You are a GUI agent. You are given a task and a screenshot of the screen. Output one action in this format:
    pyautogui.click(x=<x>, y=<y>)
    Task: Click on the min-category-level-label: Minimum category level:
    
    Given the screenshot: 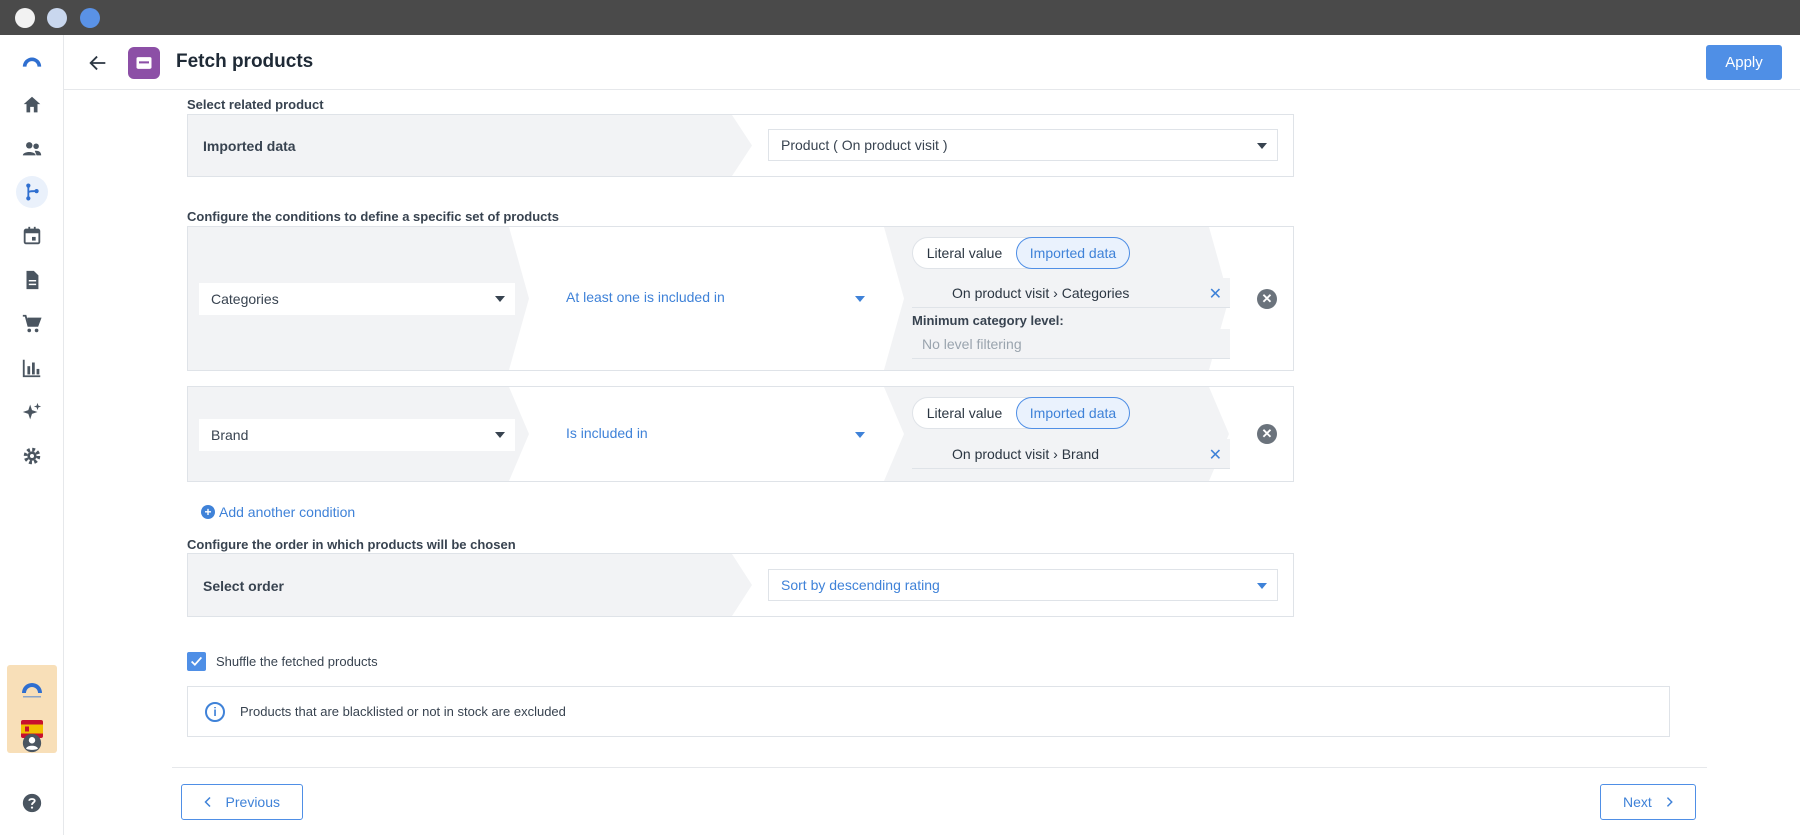 What is the action you would take?
    pyautogui.click(x=988, y=320)
    